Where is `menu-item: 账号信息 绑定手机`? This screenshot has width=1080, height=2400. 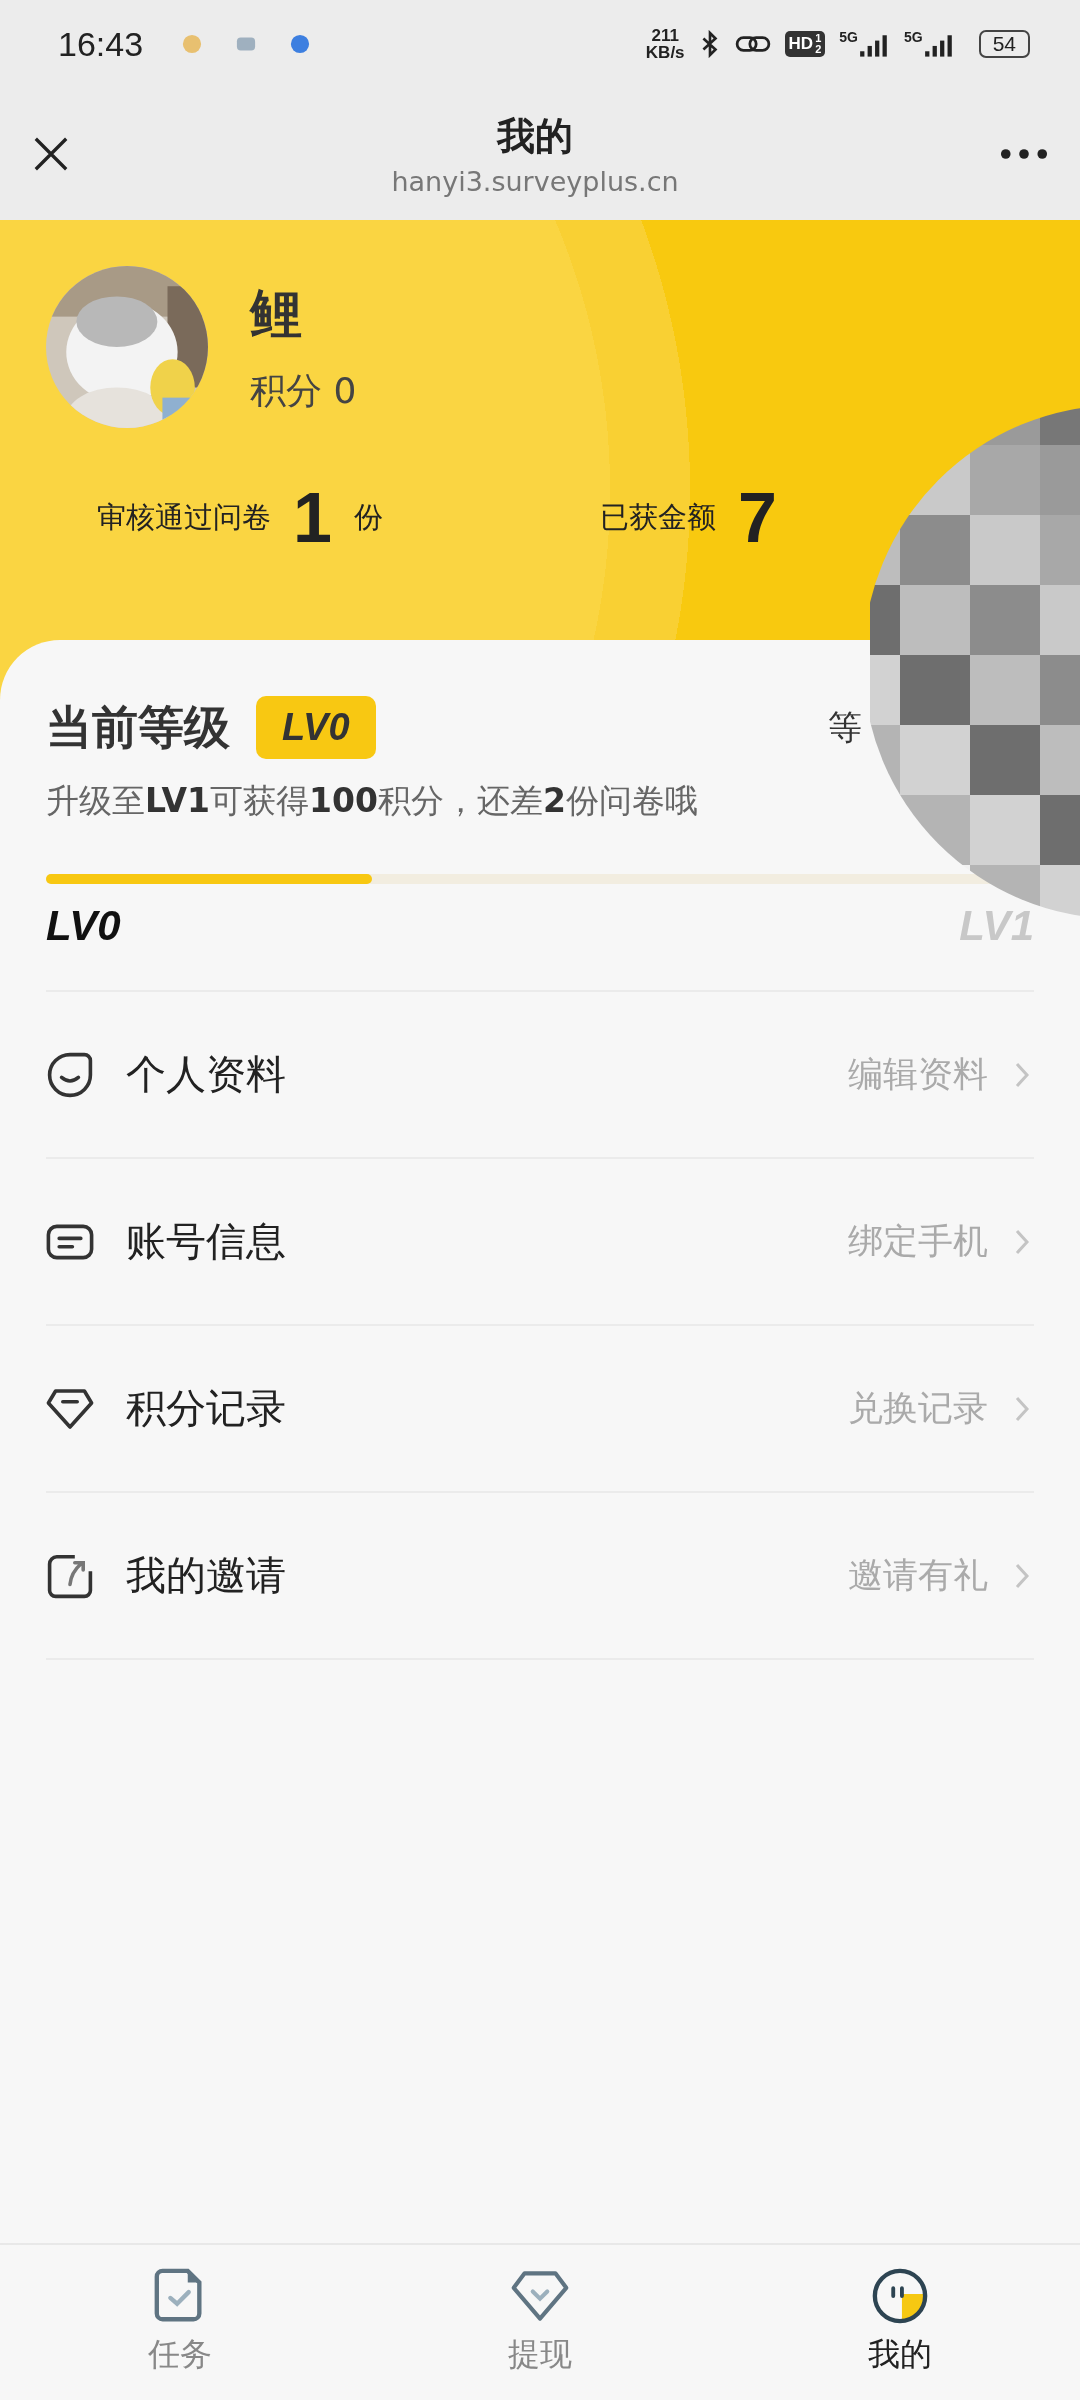 menu-item: 账号信息 绑定手机 is located at coordinates (540, 1242).